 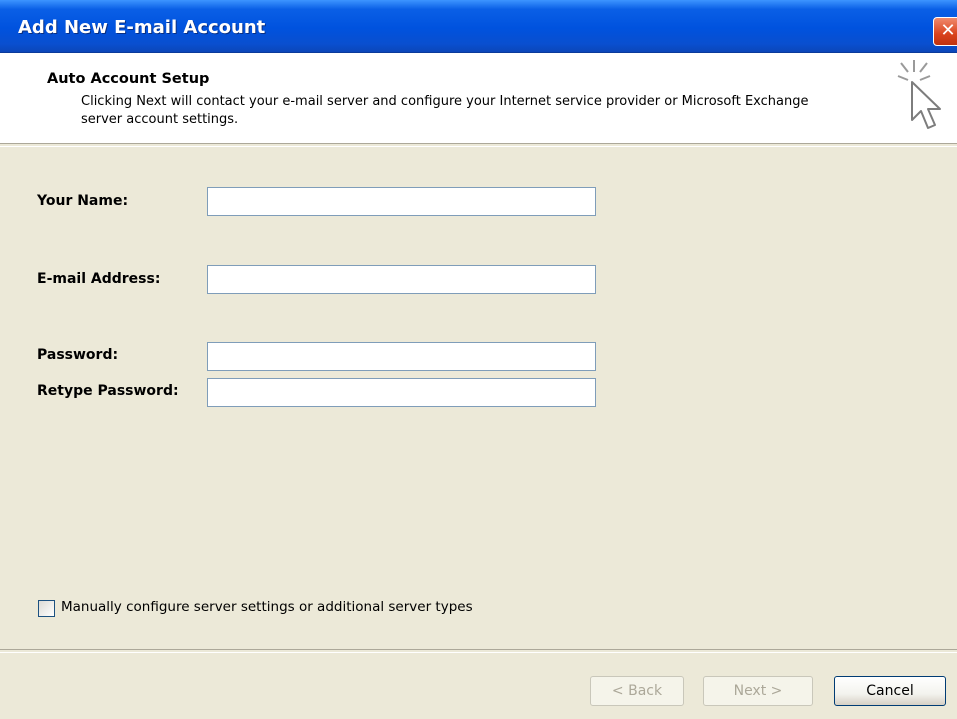 What do you see at coordinates (142, 27) in the screenshot?
I see `window-title: Add New E-mail Account` at bounding box center [142, 27].